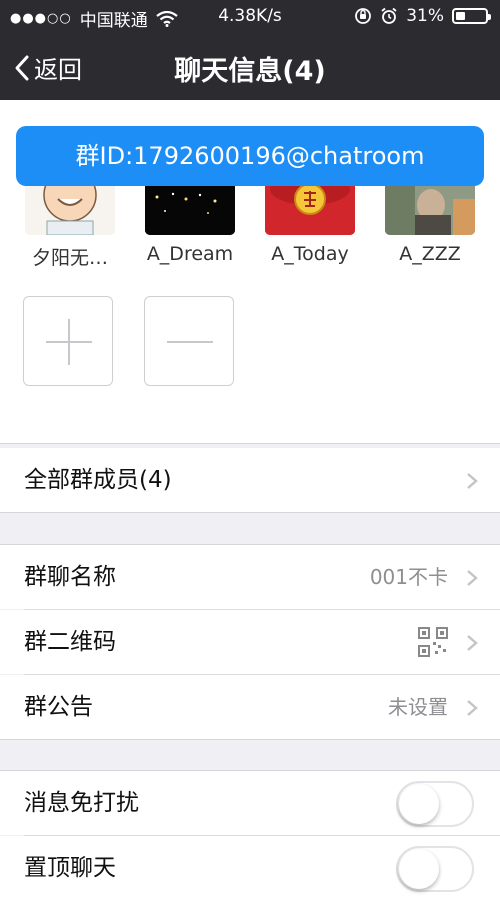 Image resolution: width=500 pixels, height=900 pixels. I want to click on all-members-label: 全部群成员(4), so click(98, 480).